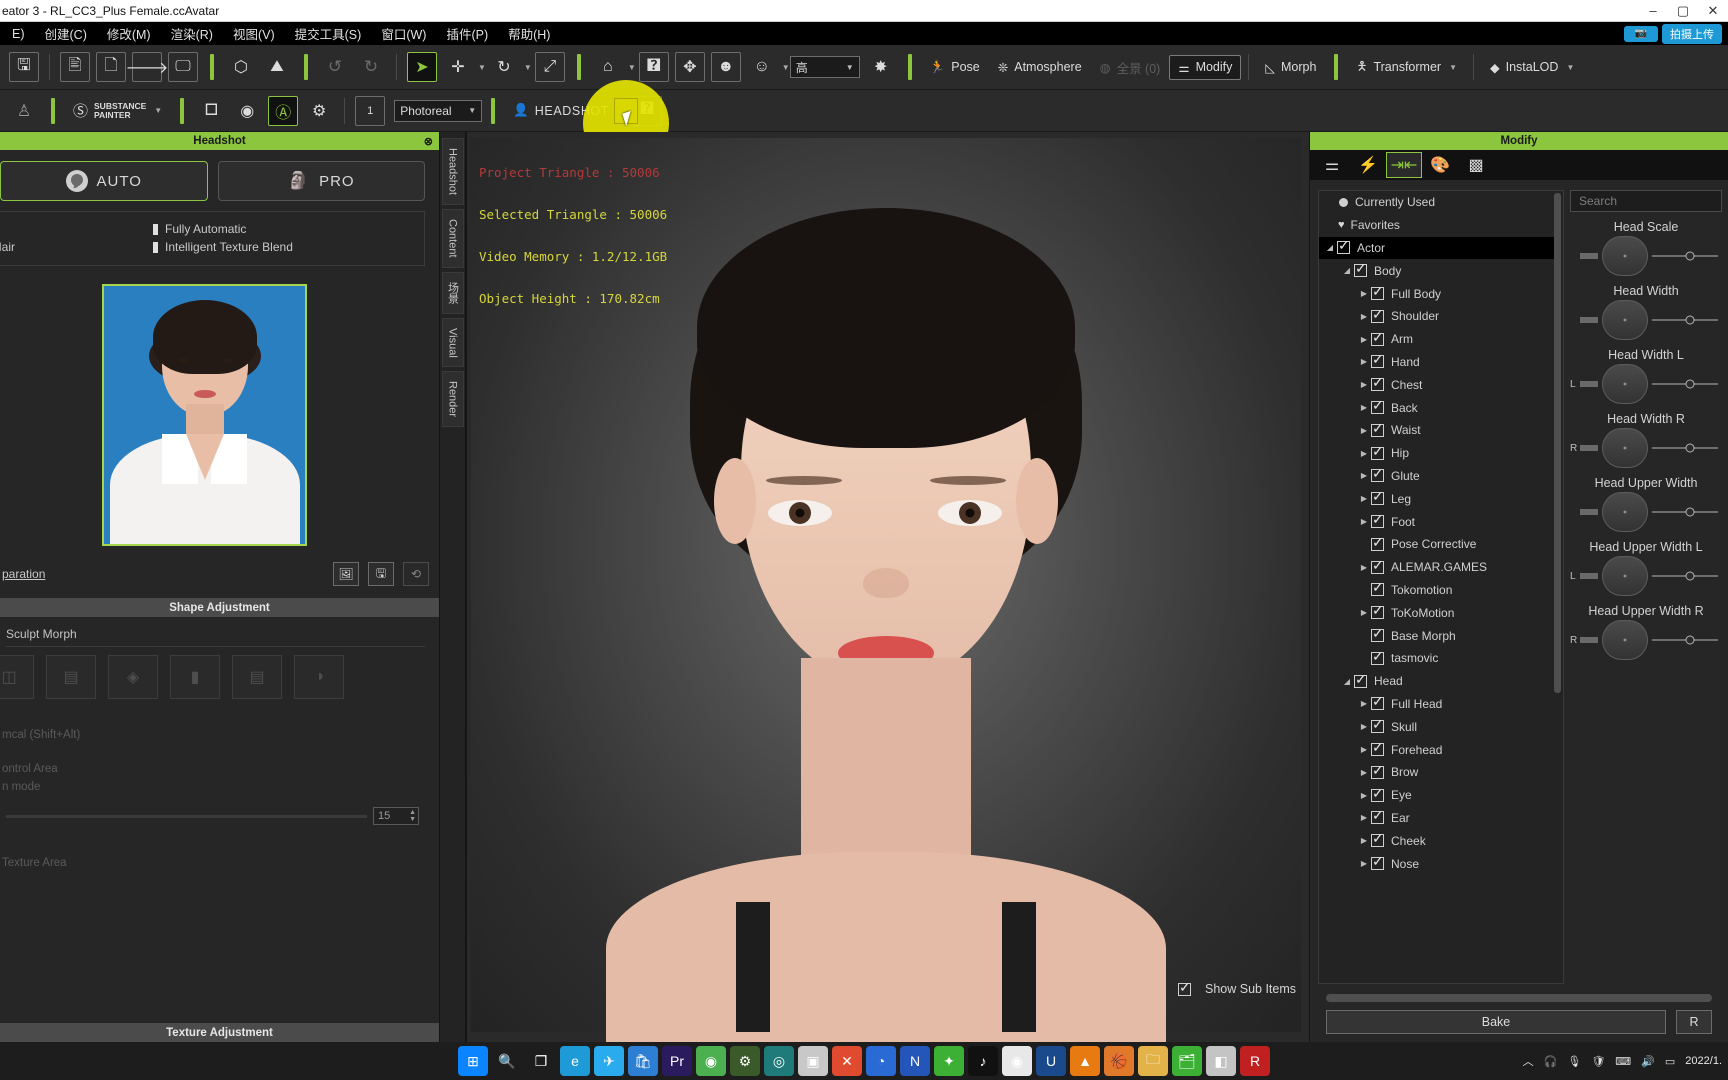  What do you see at coordinates (1641, 33) in the screenshot?
I see `camera-badge-icon: 📷` at bounding box center [1641, 33].